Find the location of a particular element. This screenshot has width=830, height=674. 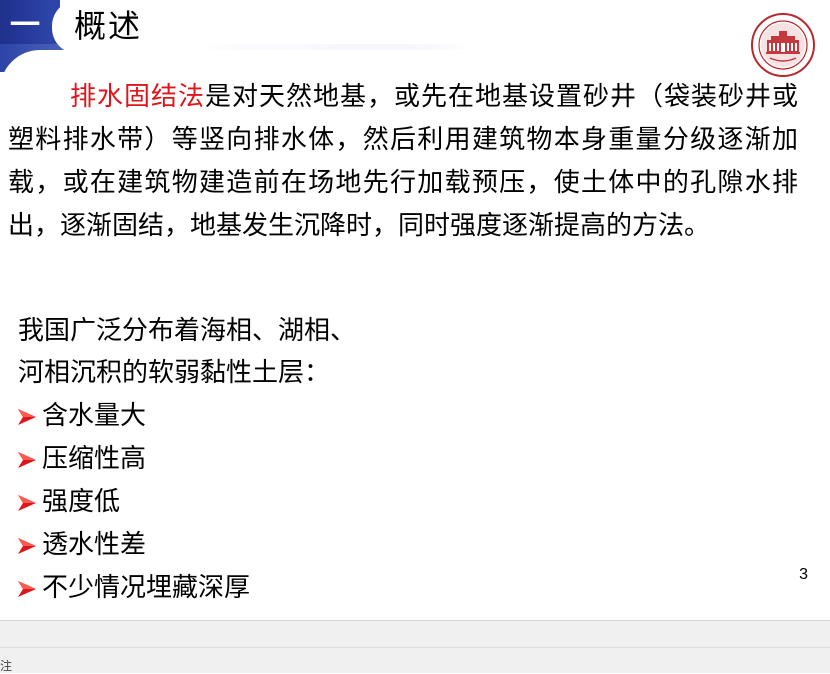

notes-label: 注 is located at coordinates (6, 666).